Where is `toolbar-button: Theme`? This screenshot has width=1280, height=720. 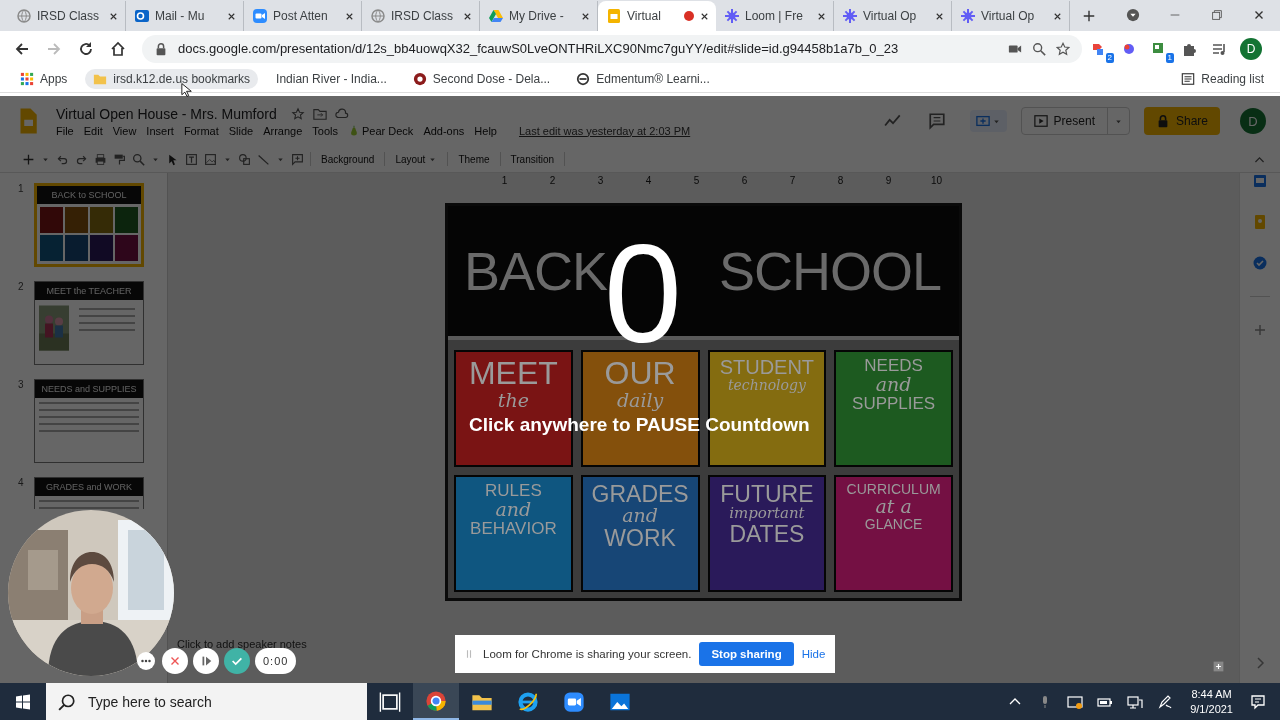
toolbar-button: Theme is located at coordinates (474, 159).